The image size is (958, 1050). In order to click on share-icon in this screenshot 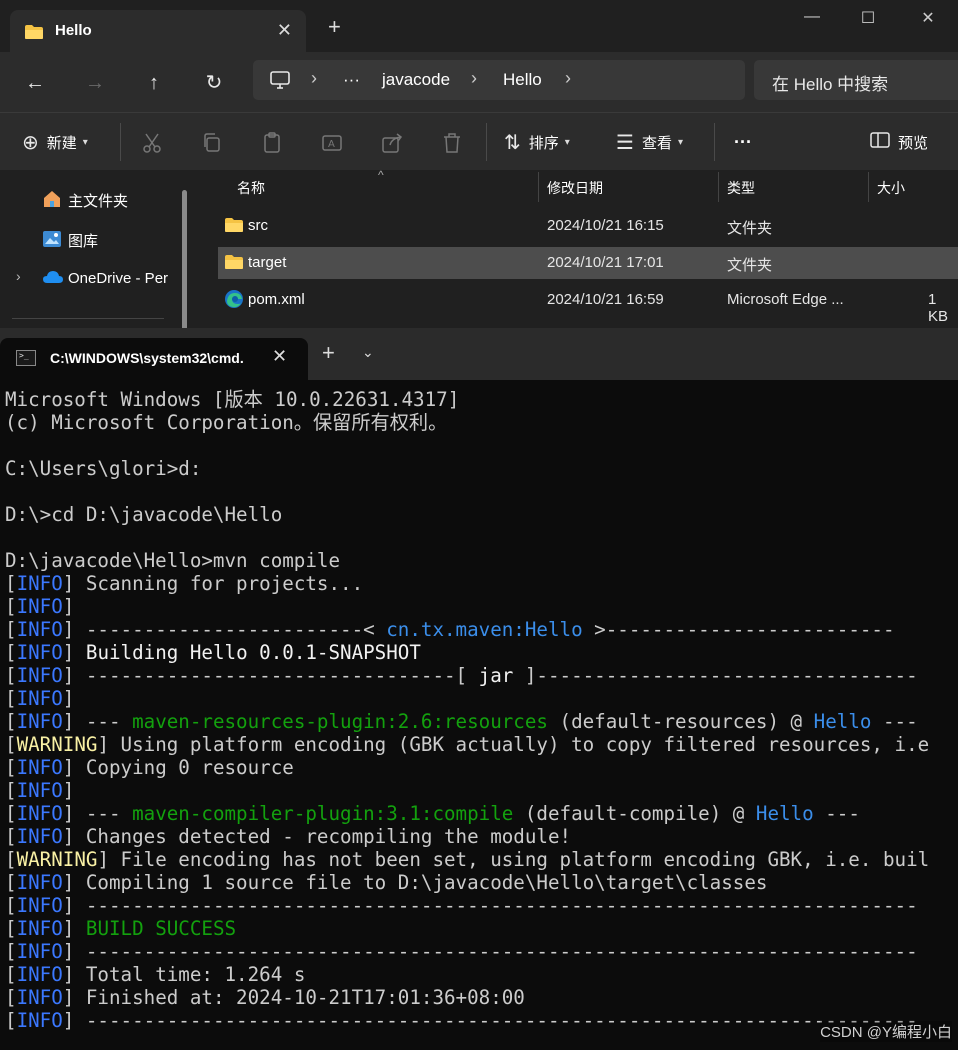, I will do `click(392, 143)`.